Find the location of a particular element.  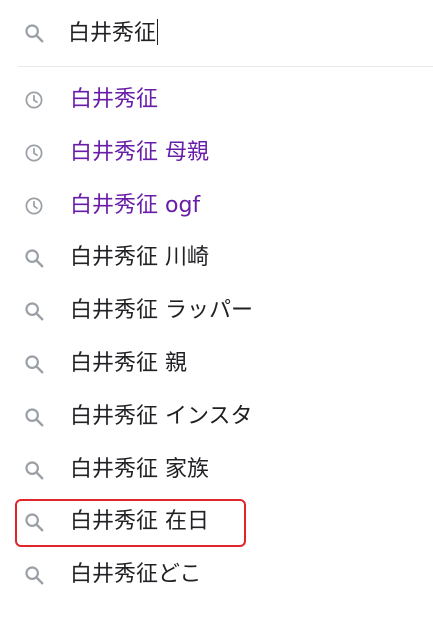

suggestion-item: 白井秀征どこ is located at coordinates (216, 575).